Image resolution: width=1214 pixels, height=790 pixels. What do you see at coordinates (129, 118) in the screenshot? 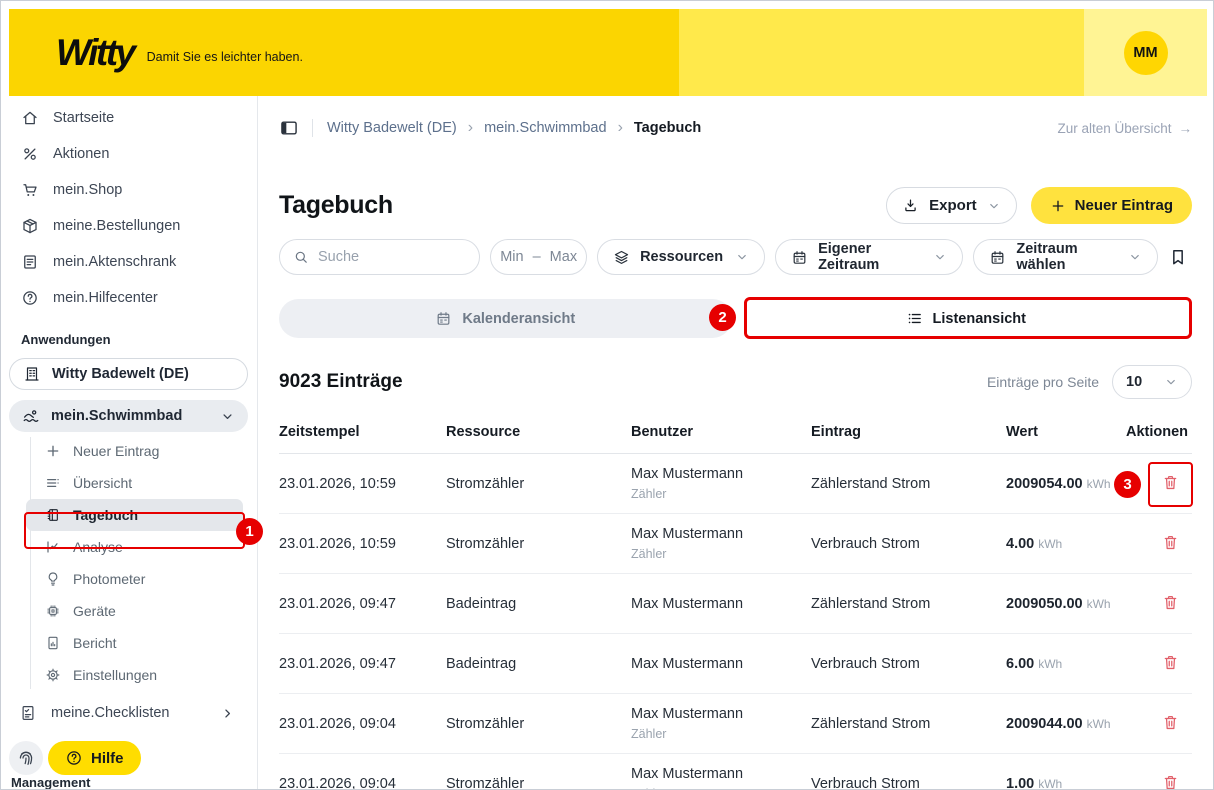
I see `sidebar-item-startseite: Startseite` at bounding box center [129, 118].